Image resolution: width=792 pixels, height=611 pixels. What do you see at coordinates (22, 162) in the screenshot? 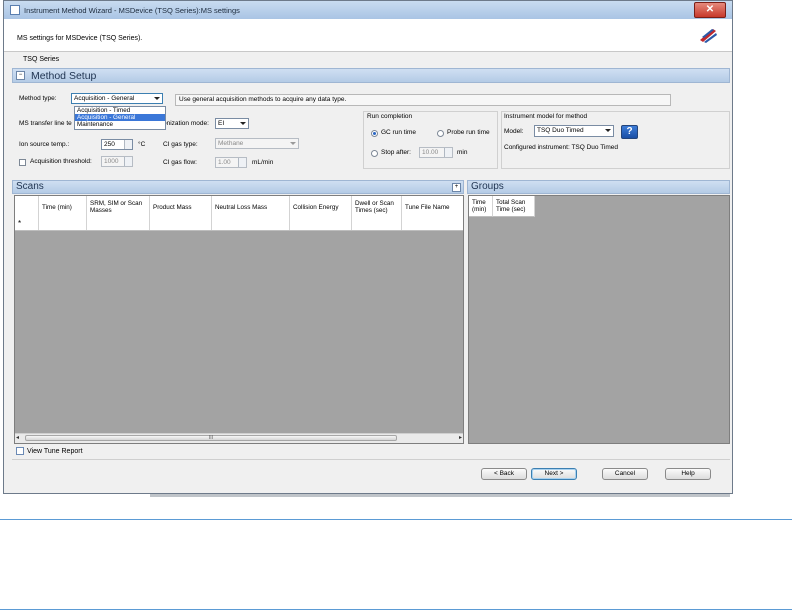
I see `acquisition-threshold-checkbox` at bounding box center [22, 162].